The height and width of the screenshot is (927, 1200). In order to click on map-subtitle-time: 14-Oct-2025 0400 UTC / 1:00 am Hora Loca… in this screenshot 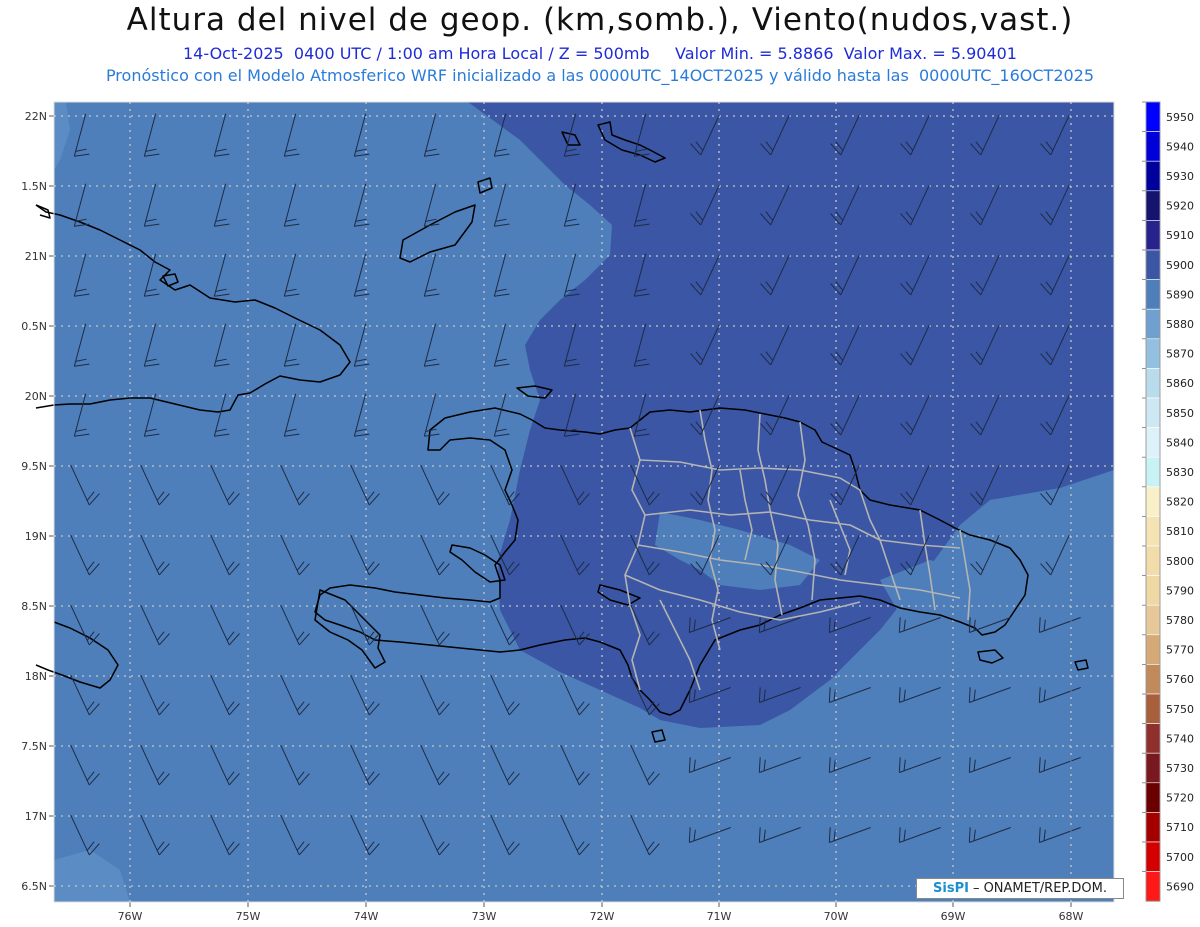, I will do `click(600, 53)`.